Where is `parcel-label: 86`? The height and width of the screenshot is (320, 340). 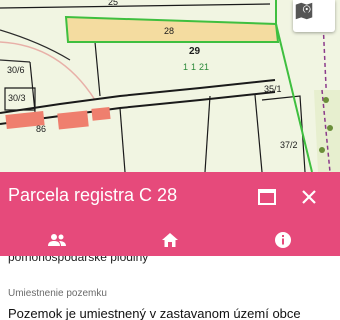
parcel-label: 86 is located at coordinates (41, 129).